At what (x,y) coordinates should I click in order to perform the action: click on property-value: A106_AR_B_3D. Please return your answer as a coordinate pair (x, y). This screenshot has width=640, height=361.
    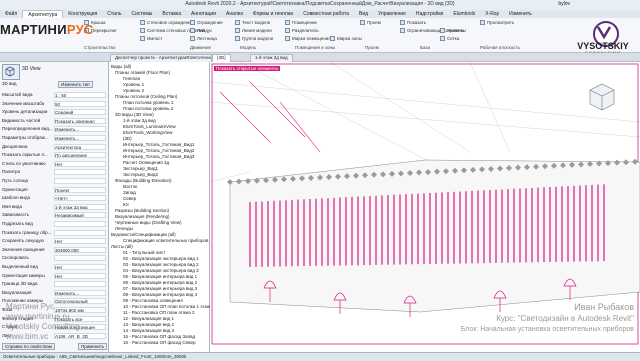
    Looking at the image, I should click on (80, 335).